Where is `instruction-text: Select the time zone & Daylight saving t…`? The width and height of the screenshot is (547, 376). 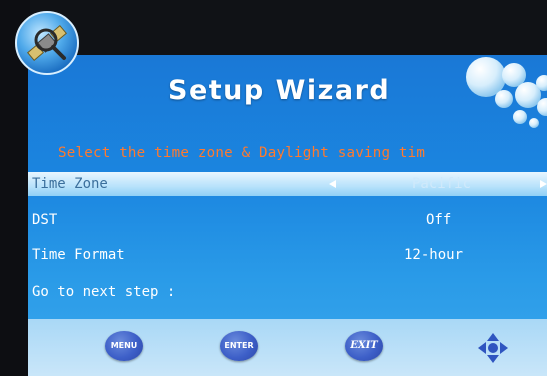
instruction-text: Select the time zone & Daylight saving t… is located at coordinates (242, 153).